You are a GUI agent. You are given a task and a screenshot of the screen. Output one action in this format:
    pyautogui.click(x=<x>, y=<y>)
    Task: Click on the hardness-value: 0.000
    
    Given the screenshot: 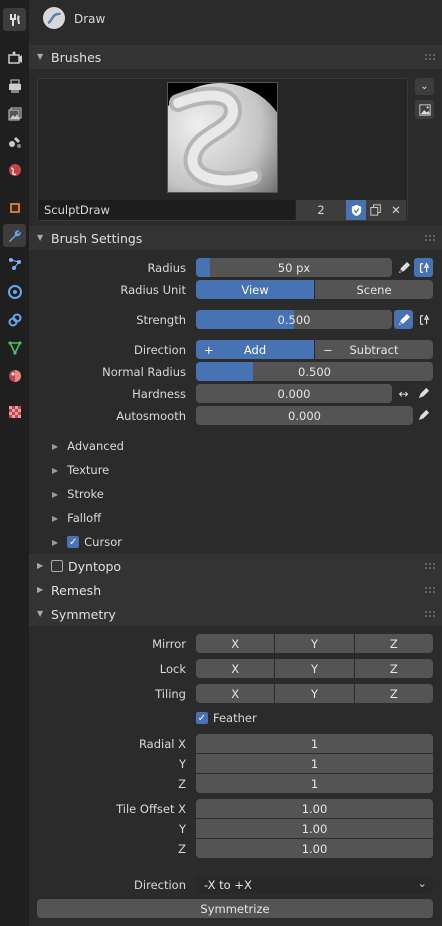 What is the action you would take?
    pyautogui.click(x=294, y=393)
    